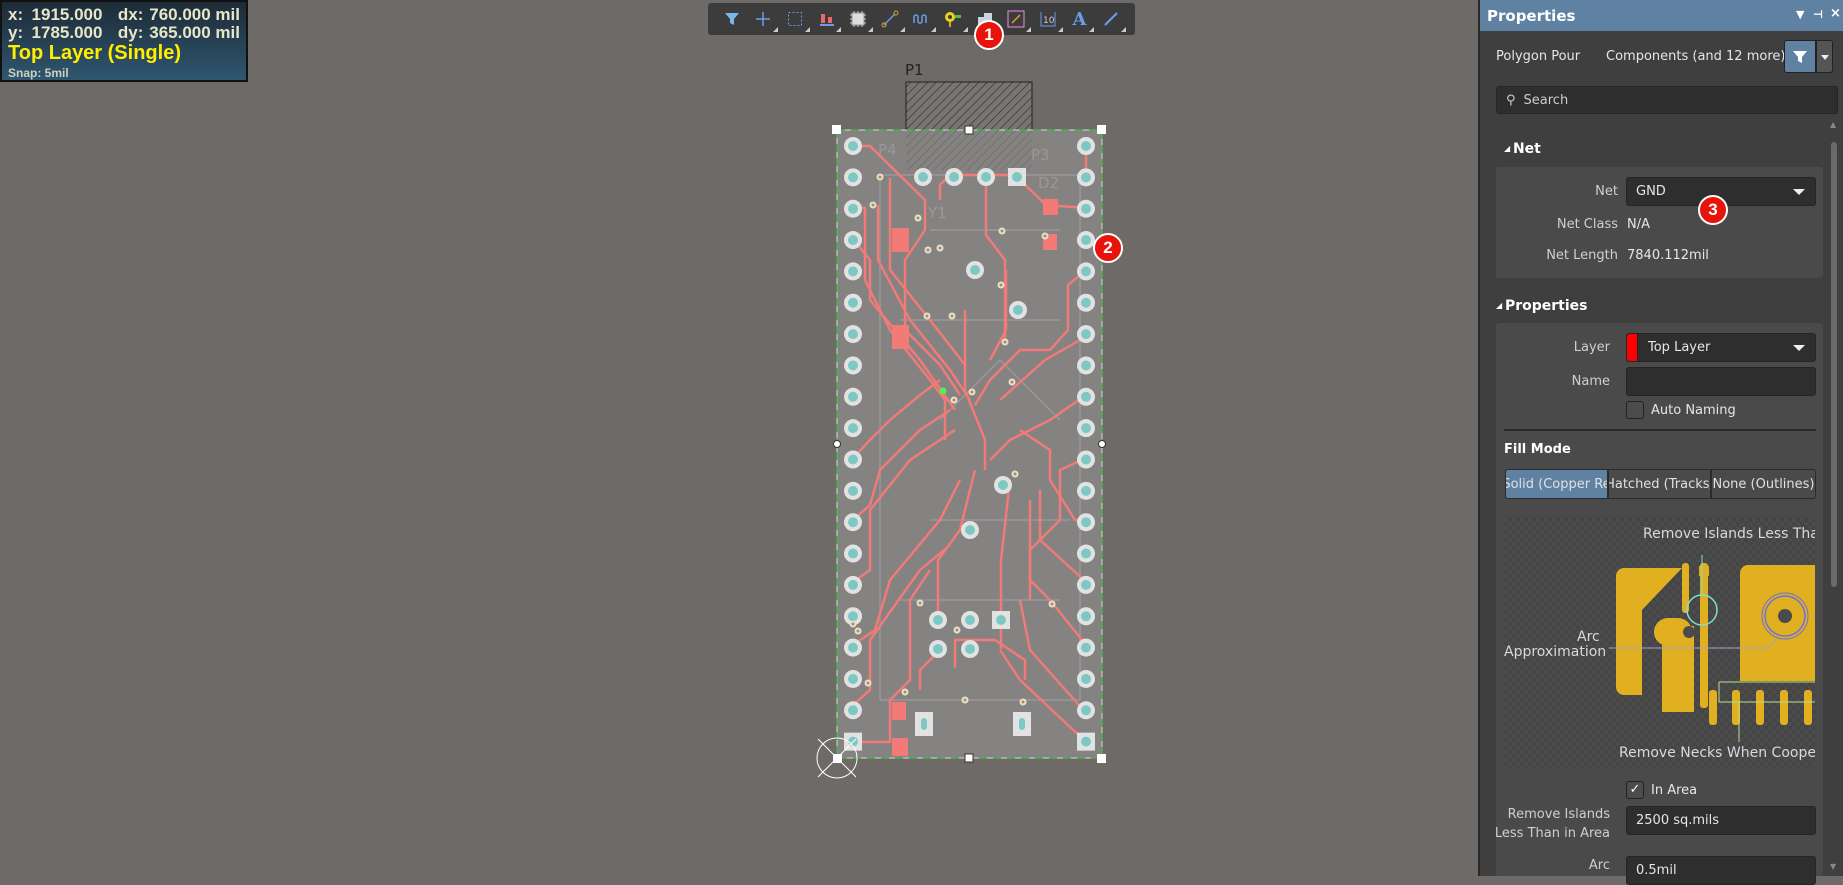 The image size is (1843, 885). Describe the element at coordinates (1818, 14) in the screenshot. I see `pin-icon: ⊣` at that location.